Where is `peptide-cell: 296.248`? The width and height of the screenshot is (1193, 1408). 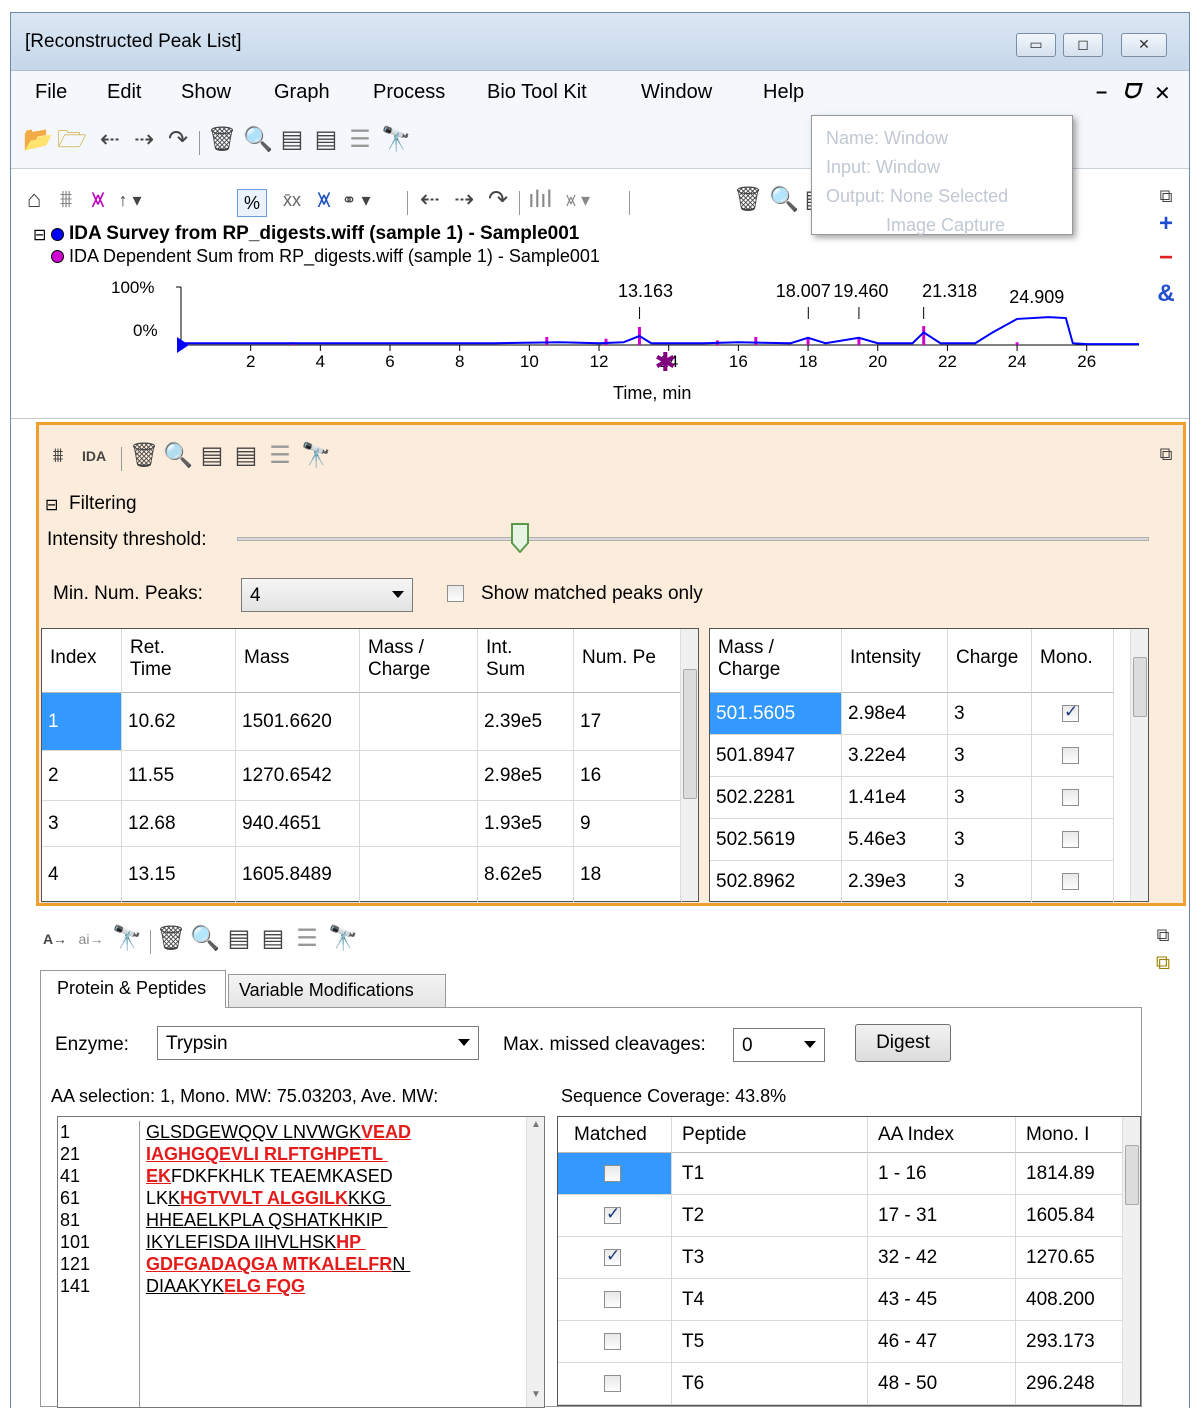 peptide-cell: 296.248 is located at coordinates (1070, 1384).